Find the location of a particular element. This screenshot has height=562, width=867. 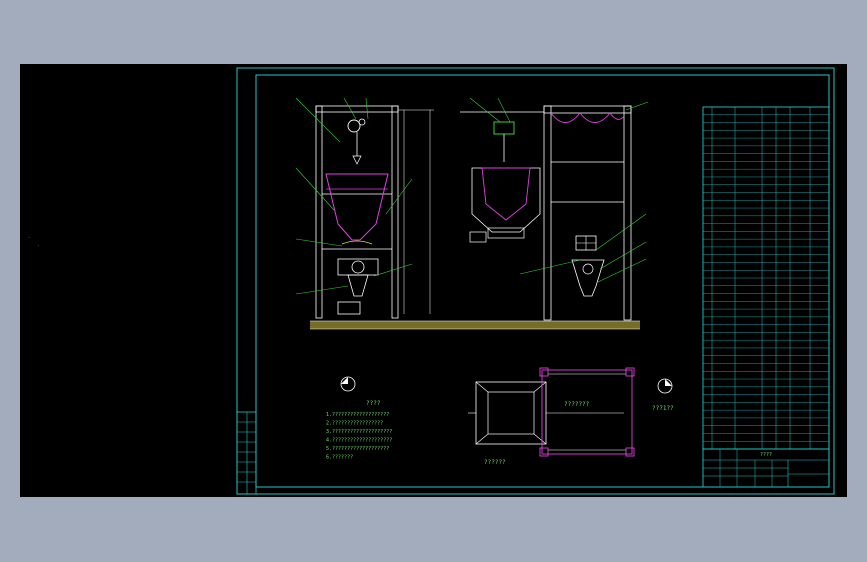

notes-line: 3.???????????????????? is located at coordinates (359, 432).